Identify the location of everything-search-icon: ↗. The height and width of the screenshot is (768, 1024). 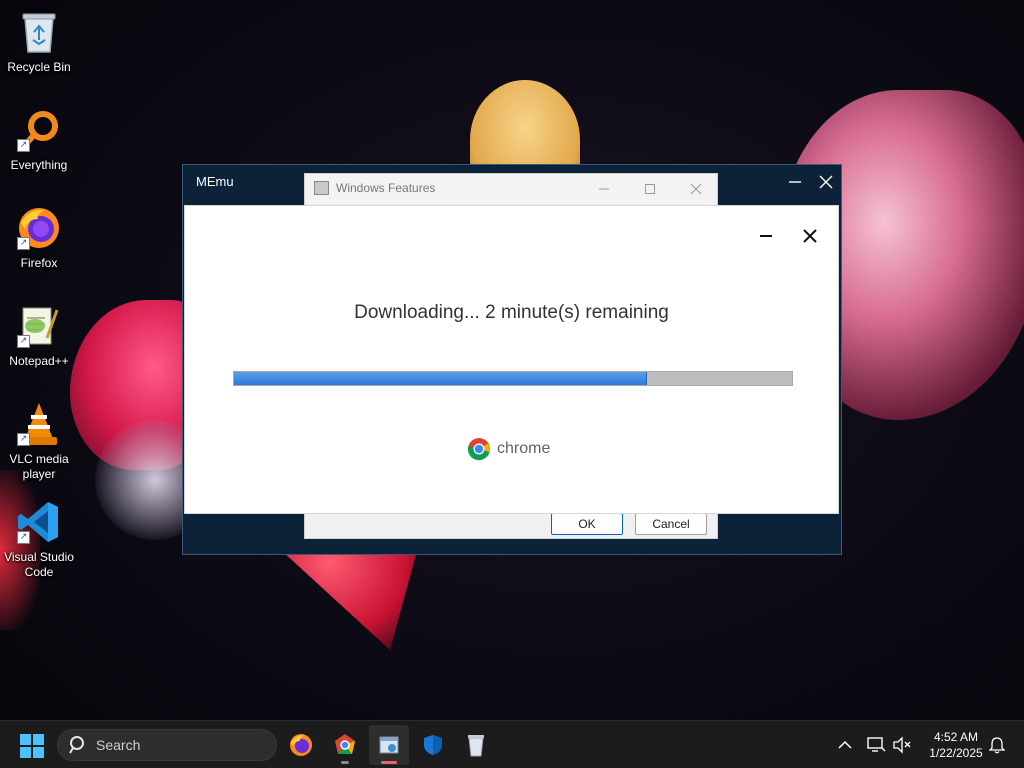
(39, 130).